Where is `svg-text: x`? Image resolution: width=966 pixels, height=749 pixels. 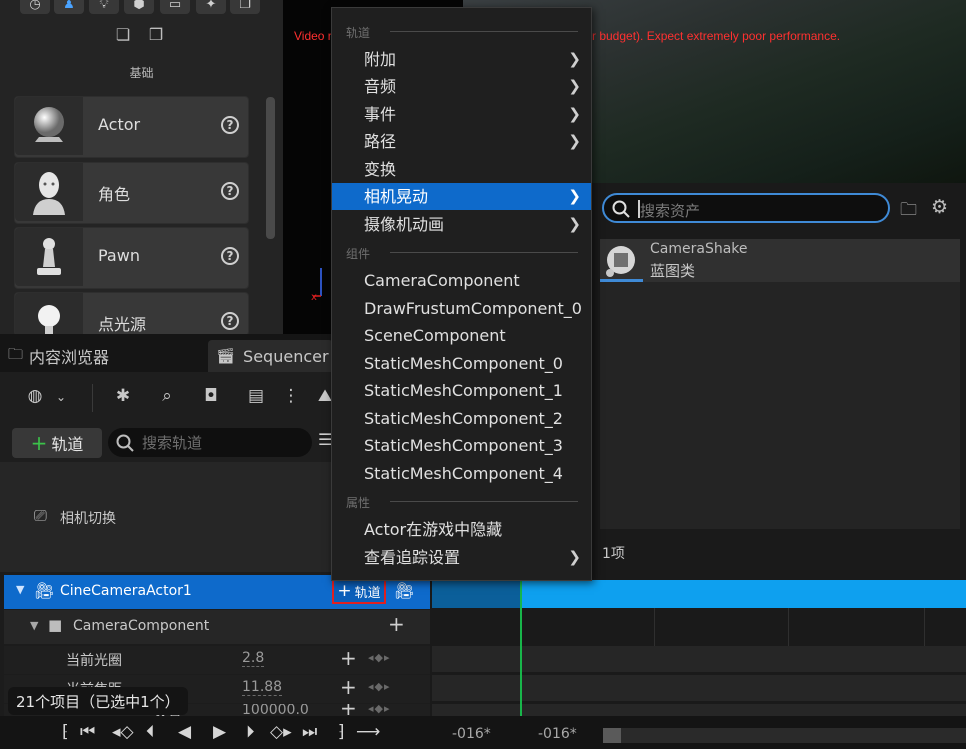
svg-text: x is located at coordinates (314, 297).